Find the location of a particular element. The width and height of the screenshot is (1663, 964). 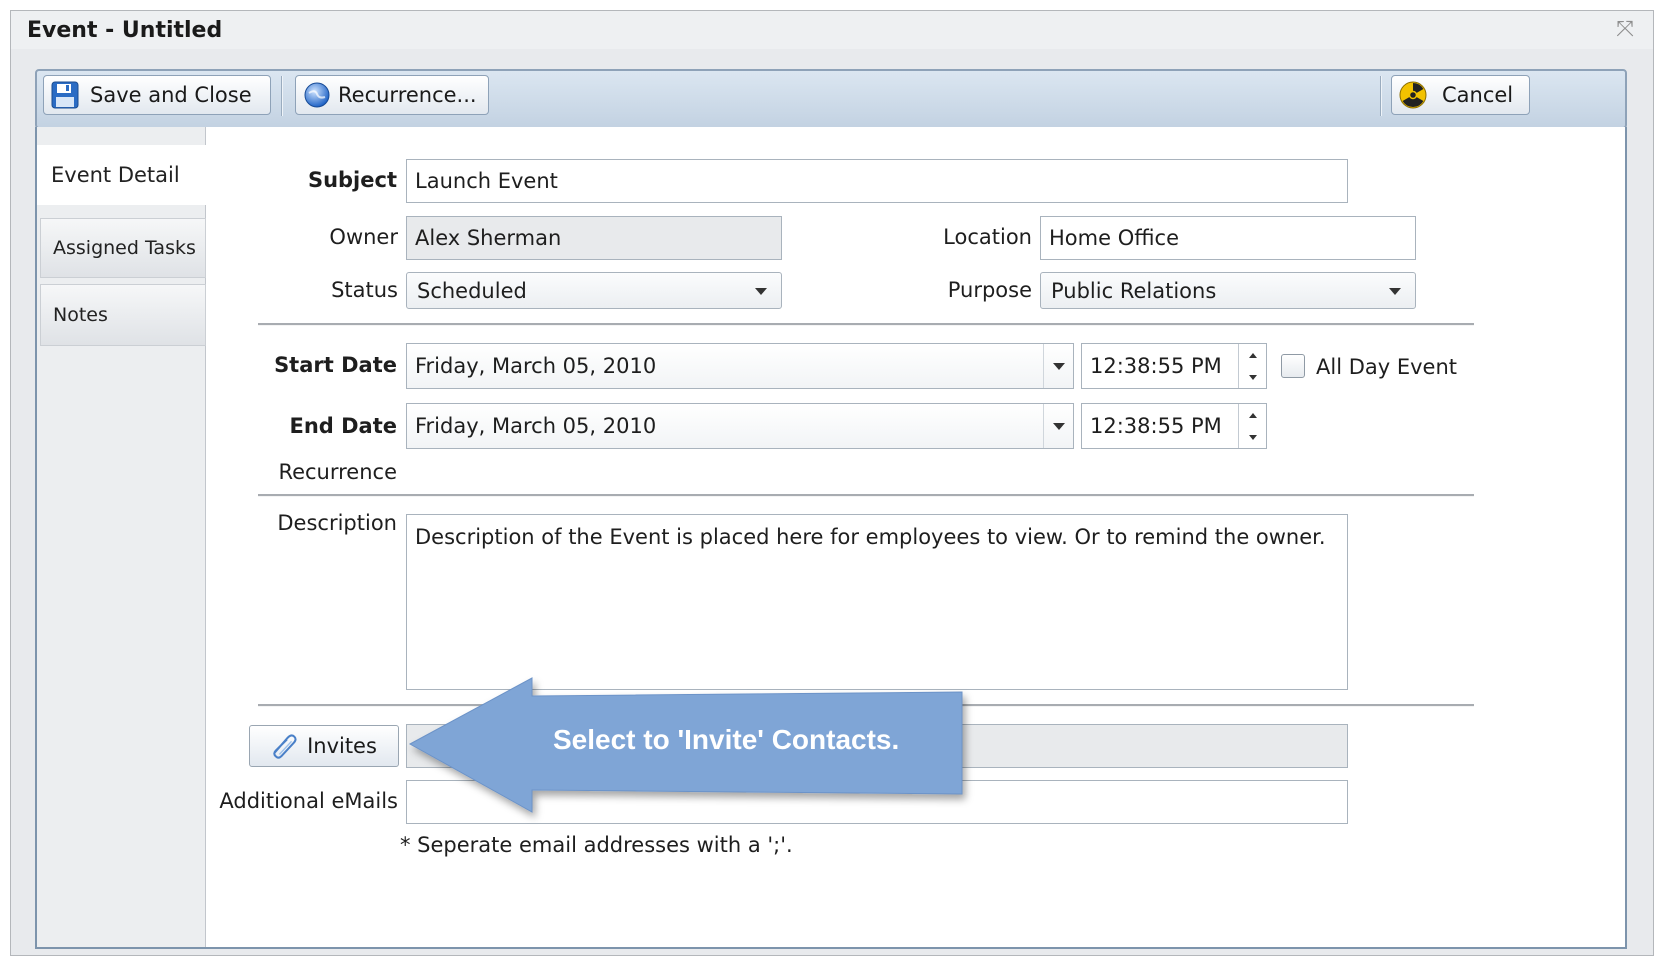

location-input: Home Office is located at coordinates (1228, 238).